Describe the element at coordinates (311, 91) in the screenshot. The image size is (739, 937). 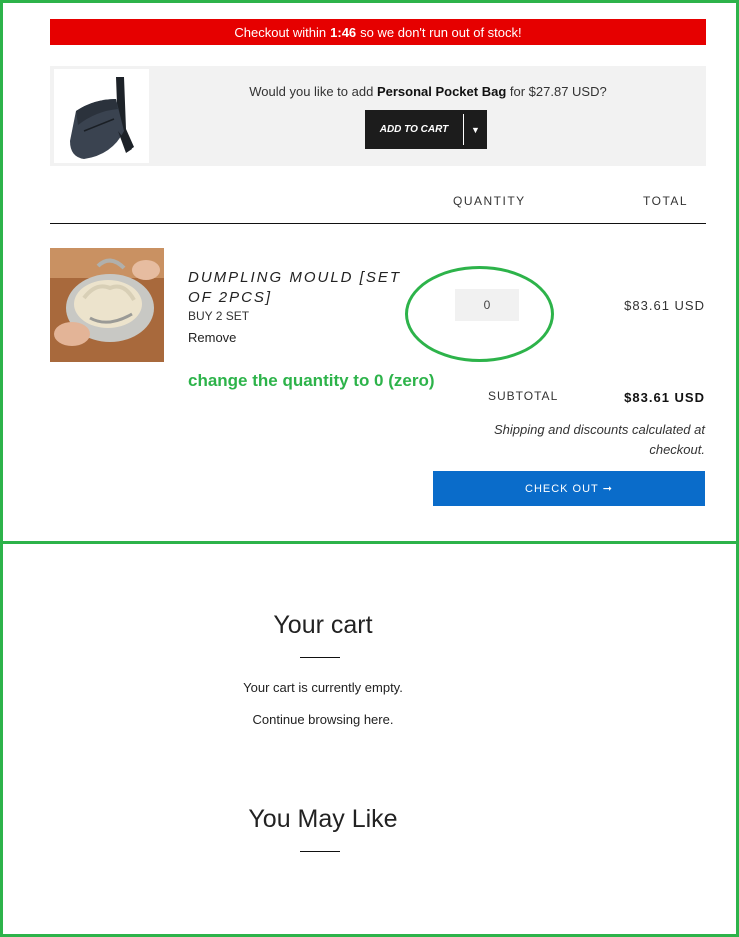
I see `upsell-prefix: Would you like to add` at that location.